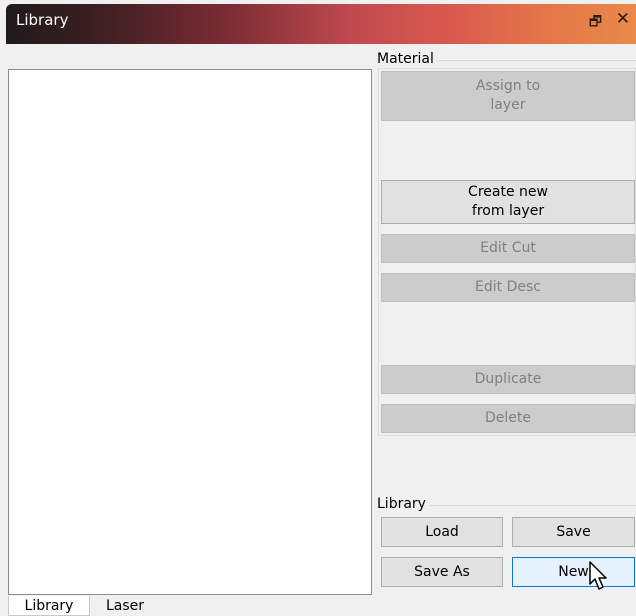  Describe the element at coordinates (42, 20) in the screenshot. I see `window-title: Library` at that location.